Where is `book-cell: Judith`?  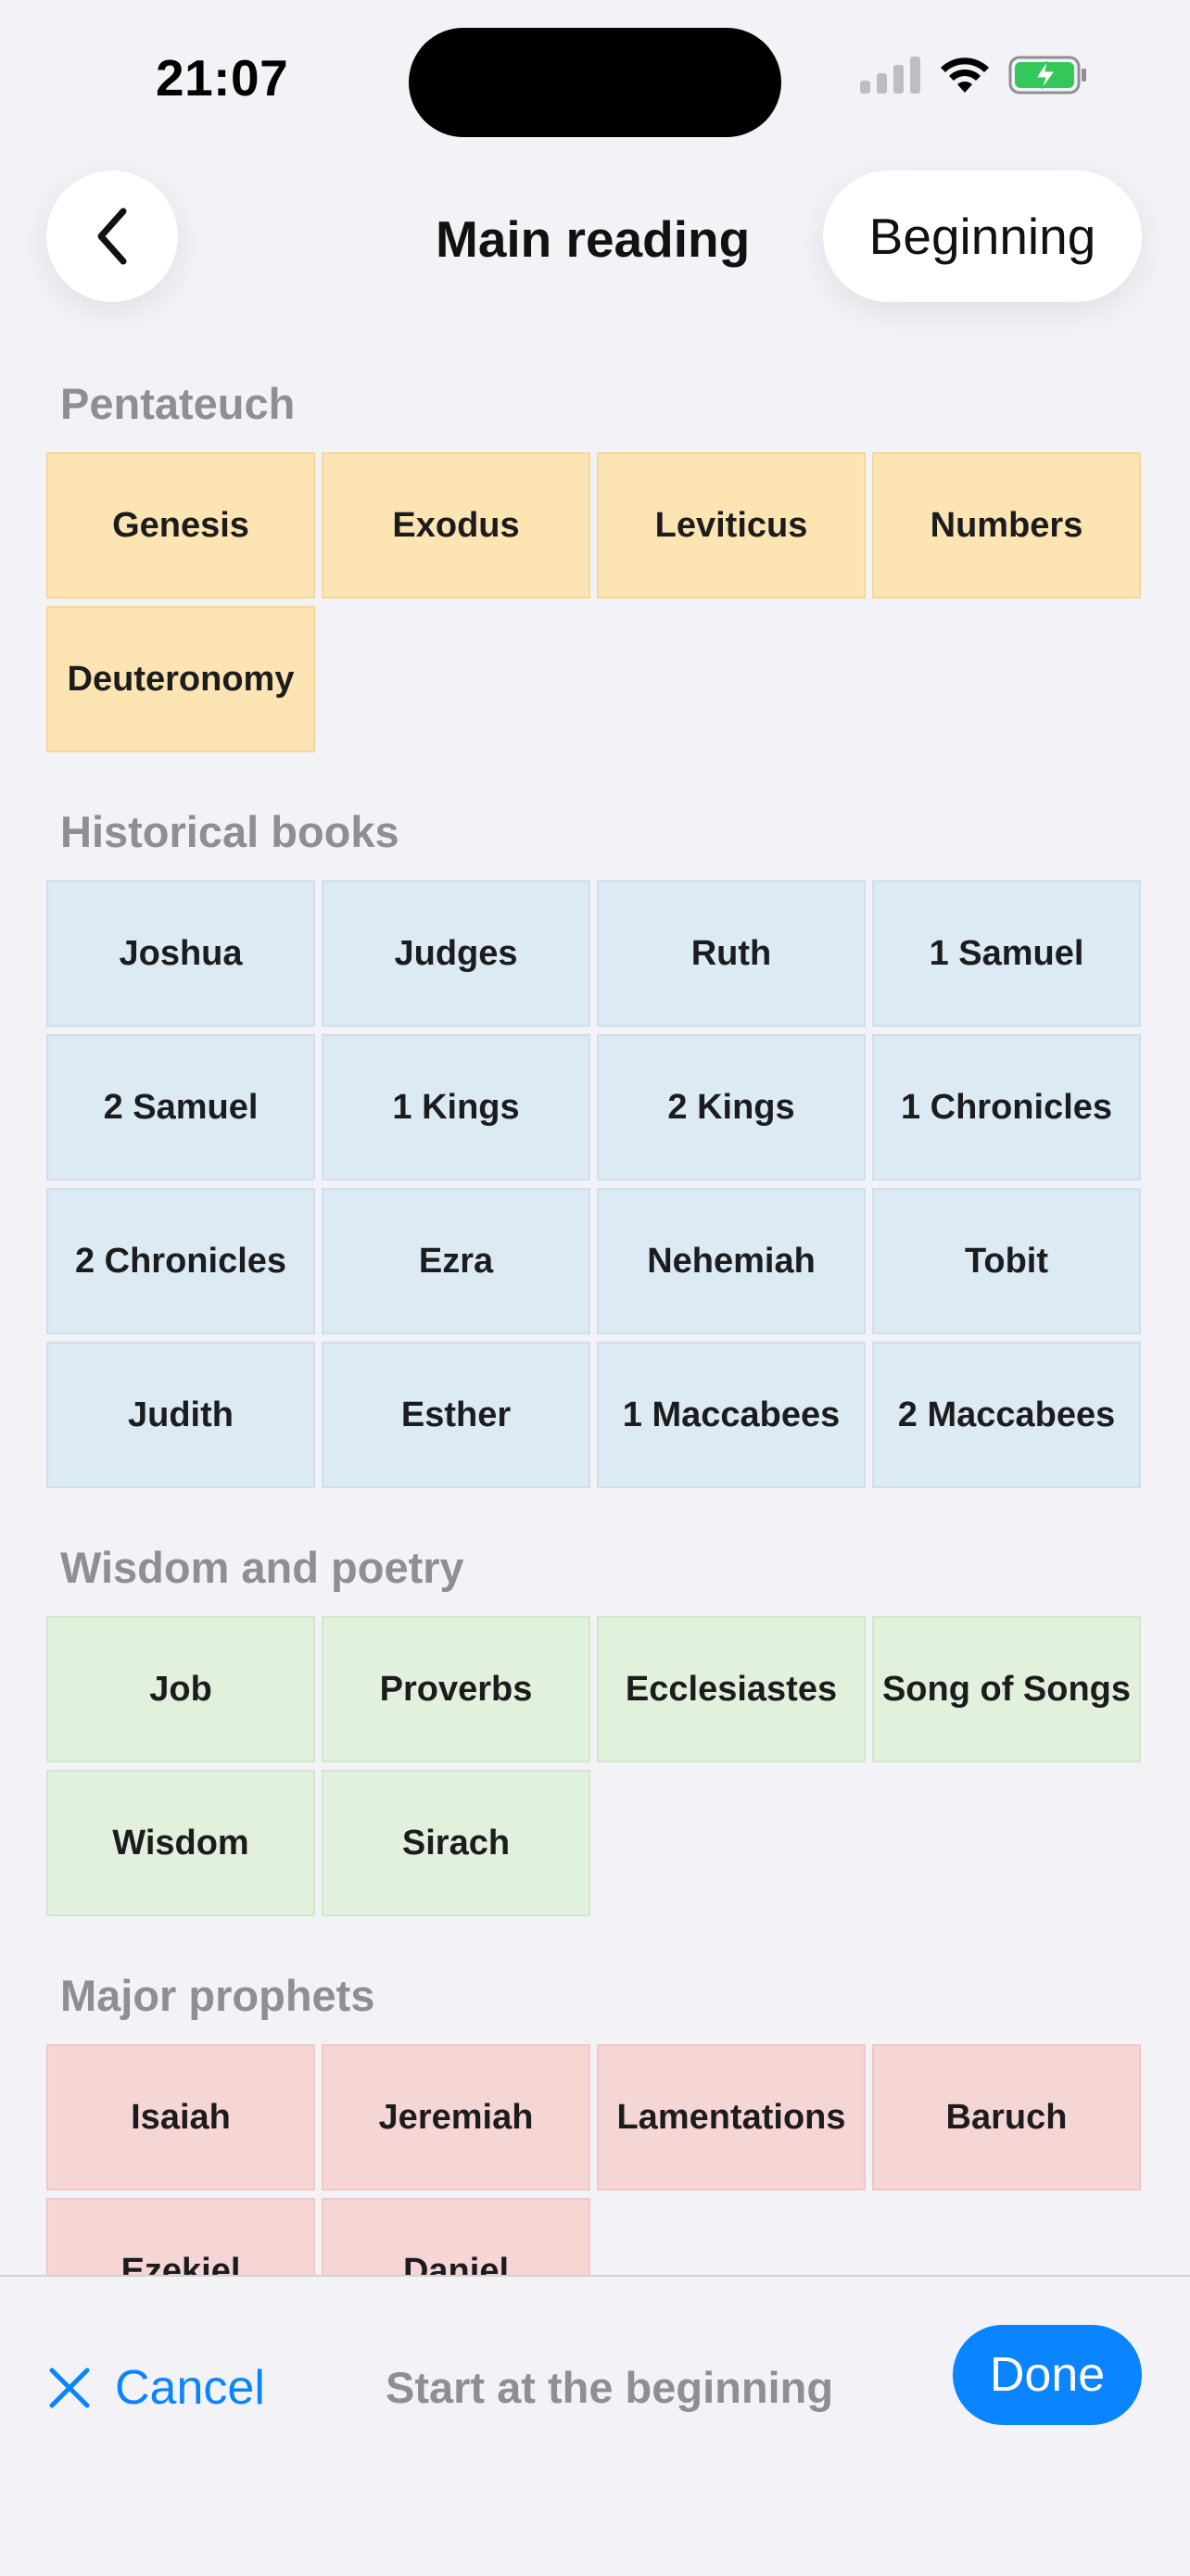 book-cell: Judith is located at coordinates (180, 1415).